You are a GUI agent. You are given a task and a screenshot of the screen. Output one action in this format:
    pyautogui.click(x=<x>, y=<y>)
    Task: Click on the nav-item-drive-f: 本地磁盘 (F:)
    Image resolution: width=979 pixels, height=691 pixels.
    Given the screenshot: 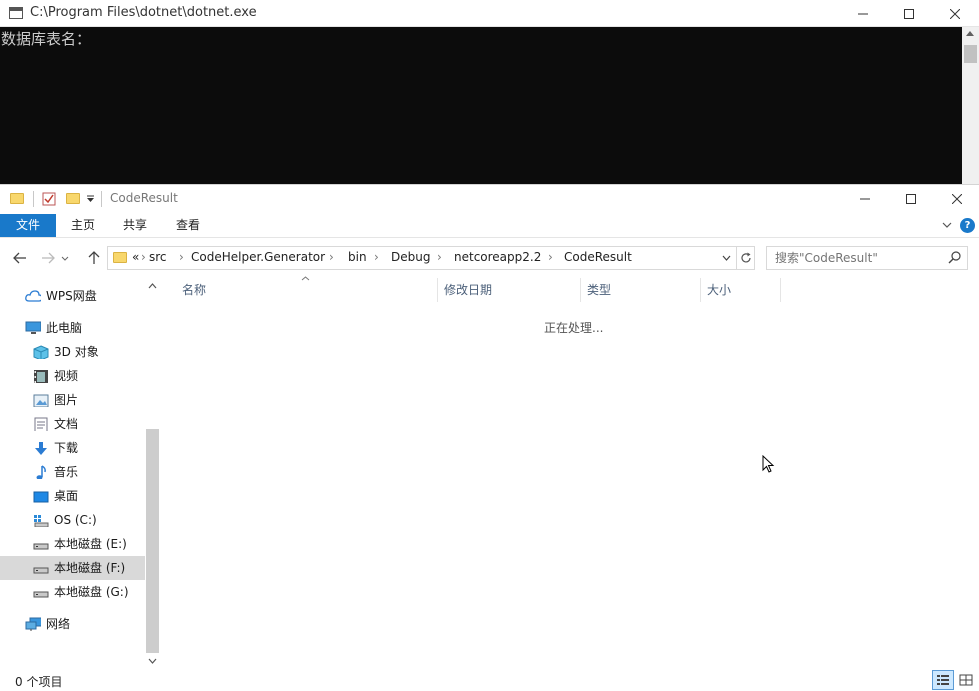 What is the action you would take?
    pyautogui.click(x=72, y=568)
    